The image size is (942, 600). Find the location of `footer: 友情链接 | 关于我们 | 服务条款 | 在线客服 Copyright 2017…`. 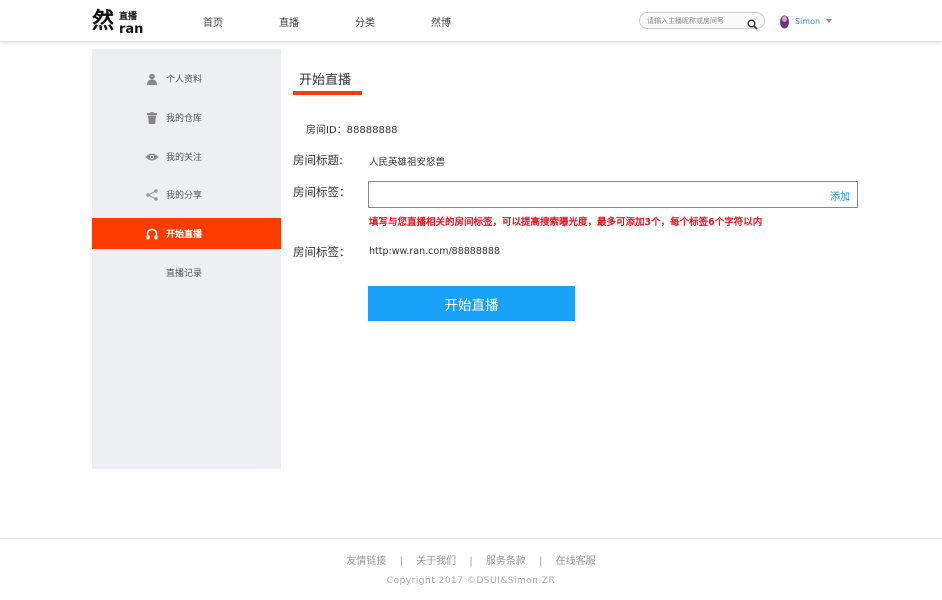

footer: 友情链接 | 关于我们 | 服务条款 | 在线客服 Copyright 2017… is located at coordinates (471, 569).